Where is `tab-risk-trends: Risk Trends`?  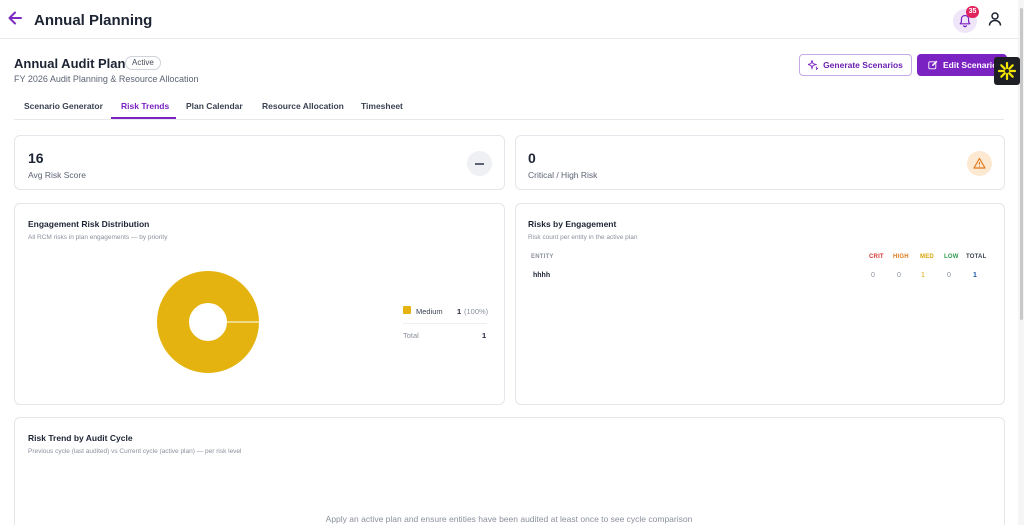
tab-risk-trends: Risk Trends is located at coordinates (145, 106).